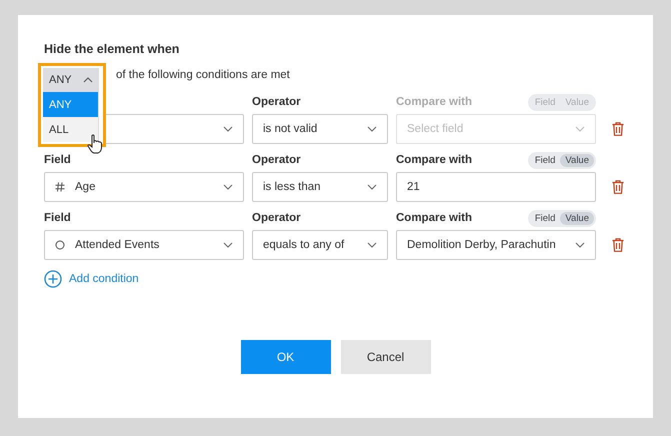 The image size is (671, 436). I want to click on match-select: ANY, so click(71, 80).